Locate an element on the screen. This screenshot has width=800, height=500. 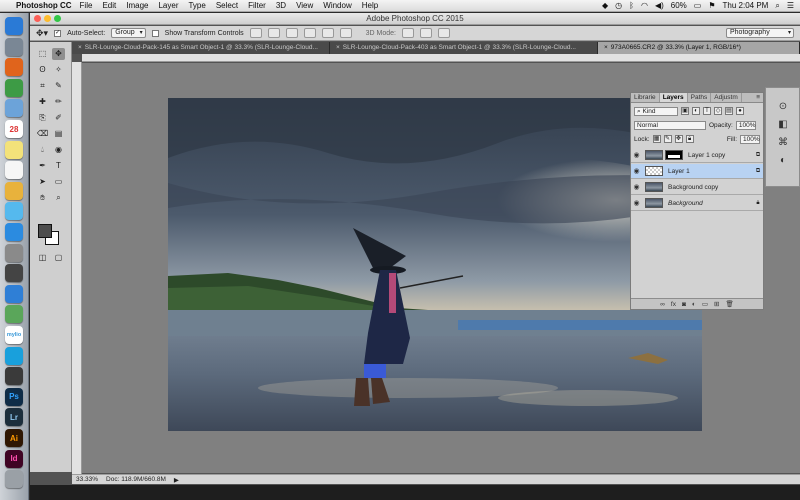
tab-libraries: Librarie is located at coordinates (645, 97).